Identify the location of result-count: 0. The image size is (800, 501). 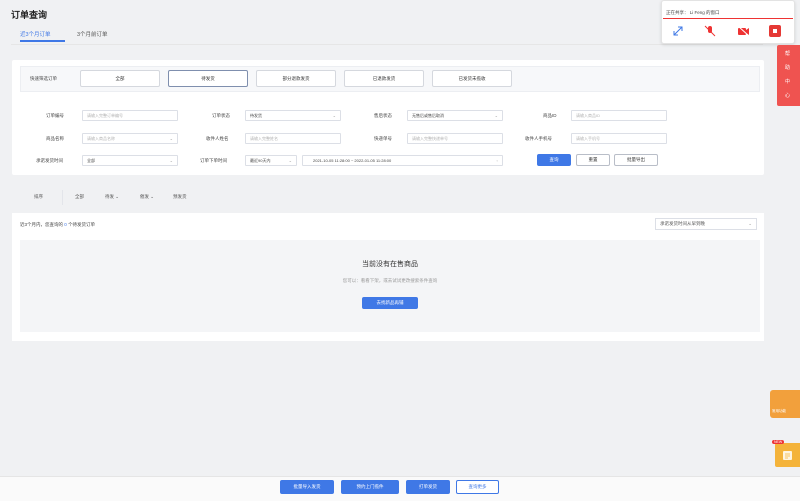
(65, 224).